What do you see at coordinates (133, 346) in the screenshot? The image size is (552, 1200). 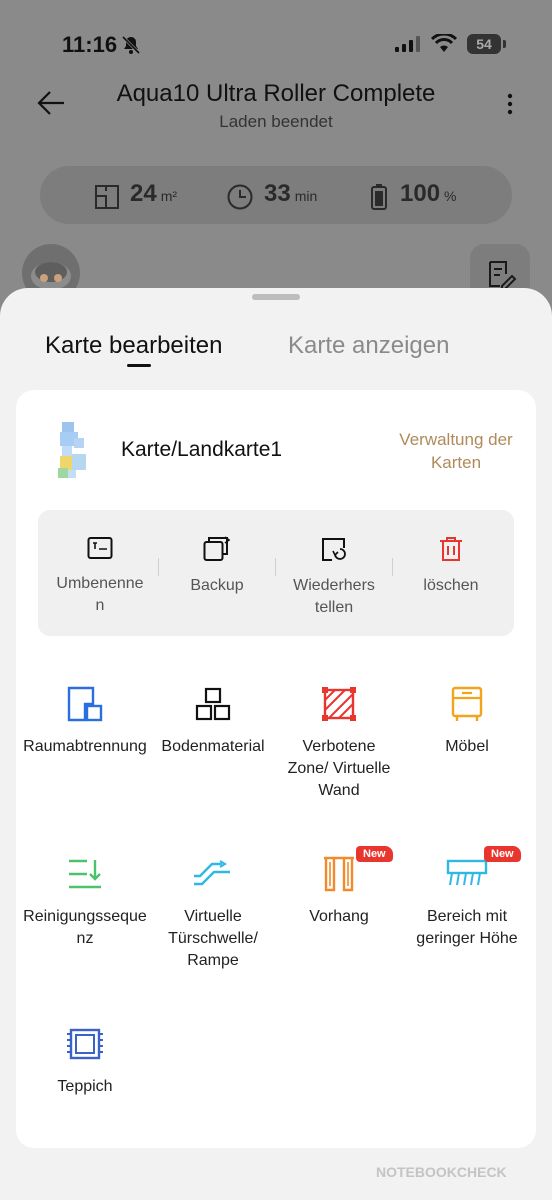 I see `tab-edit-map: Karte bearbeiten` at bounding box center [133, 346].